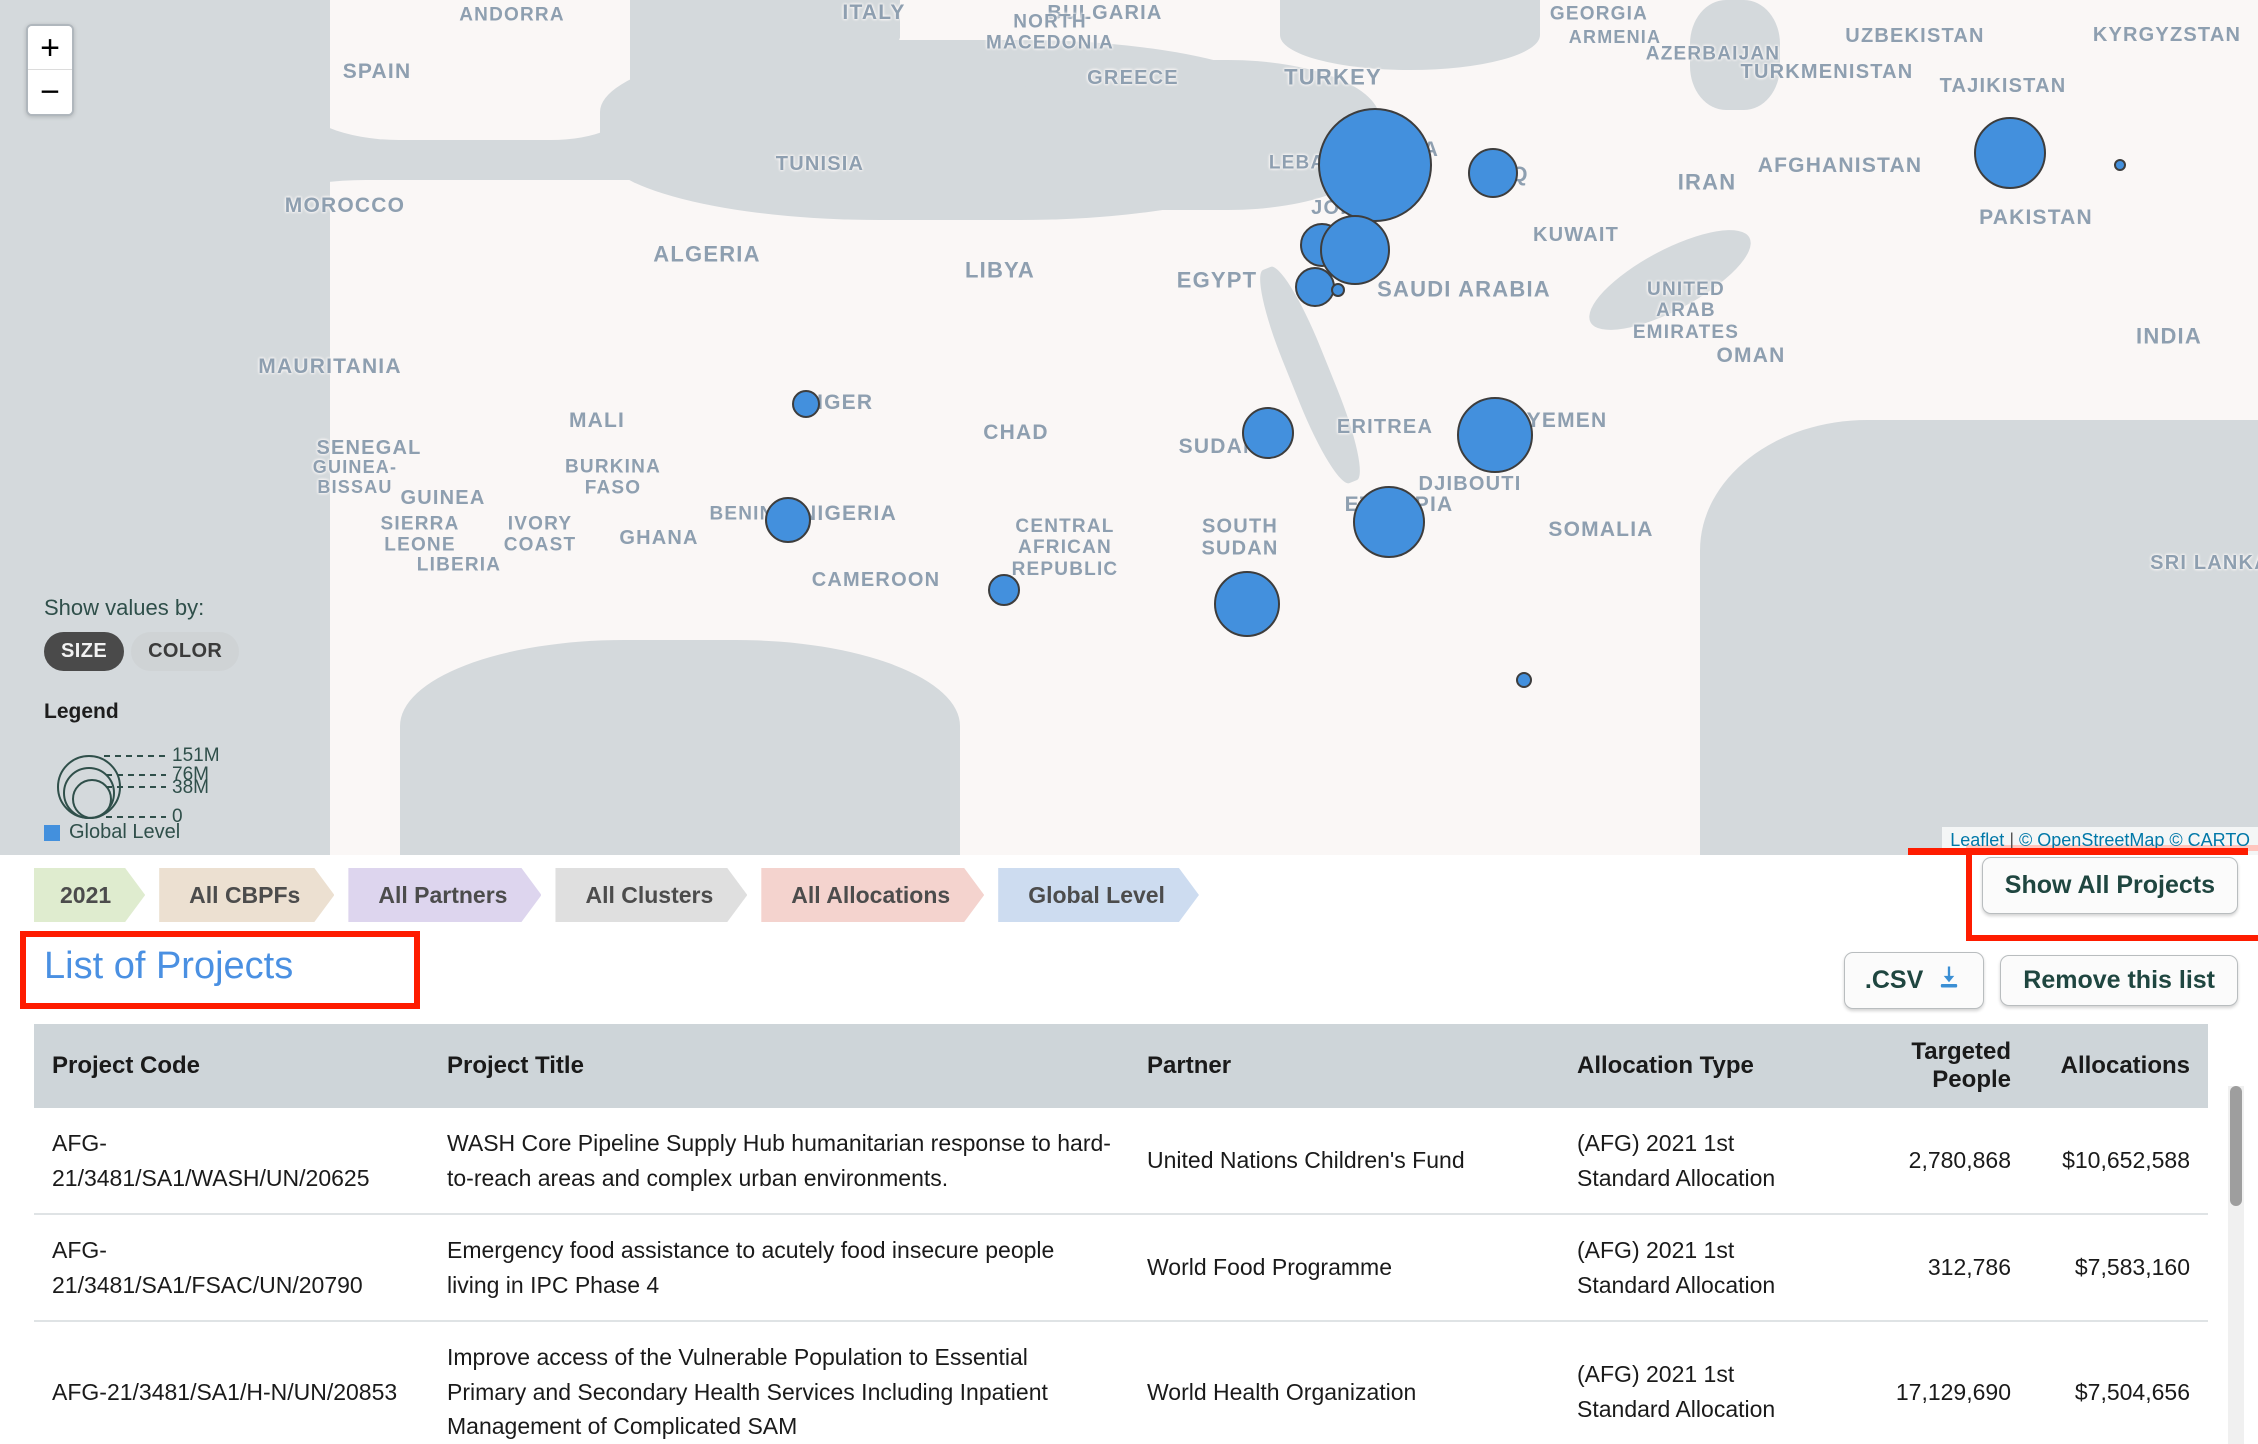  I want to click on map-bubble-nigeria, so click(788, 520).